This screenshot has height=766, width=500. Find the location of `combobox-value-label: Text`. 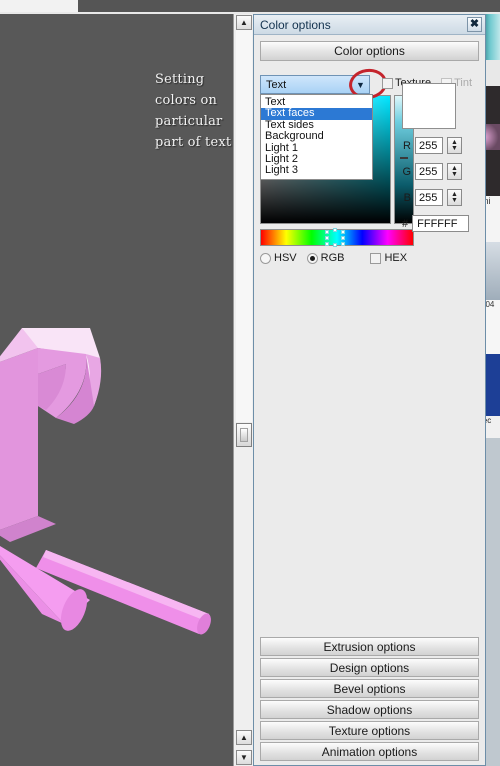

combobox-value-label: Text is located at coordinates (276, 84).